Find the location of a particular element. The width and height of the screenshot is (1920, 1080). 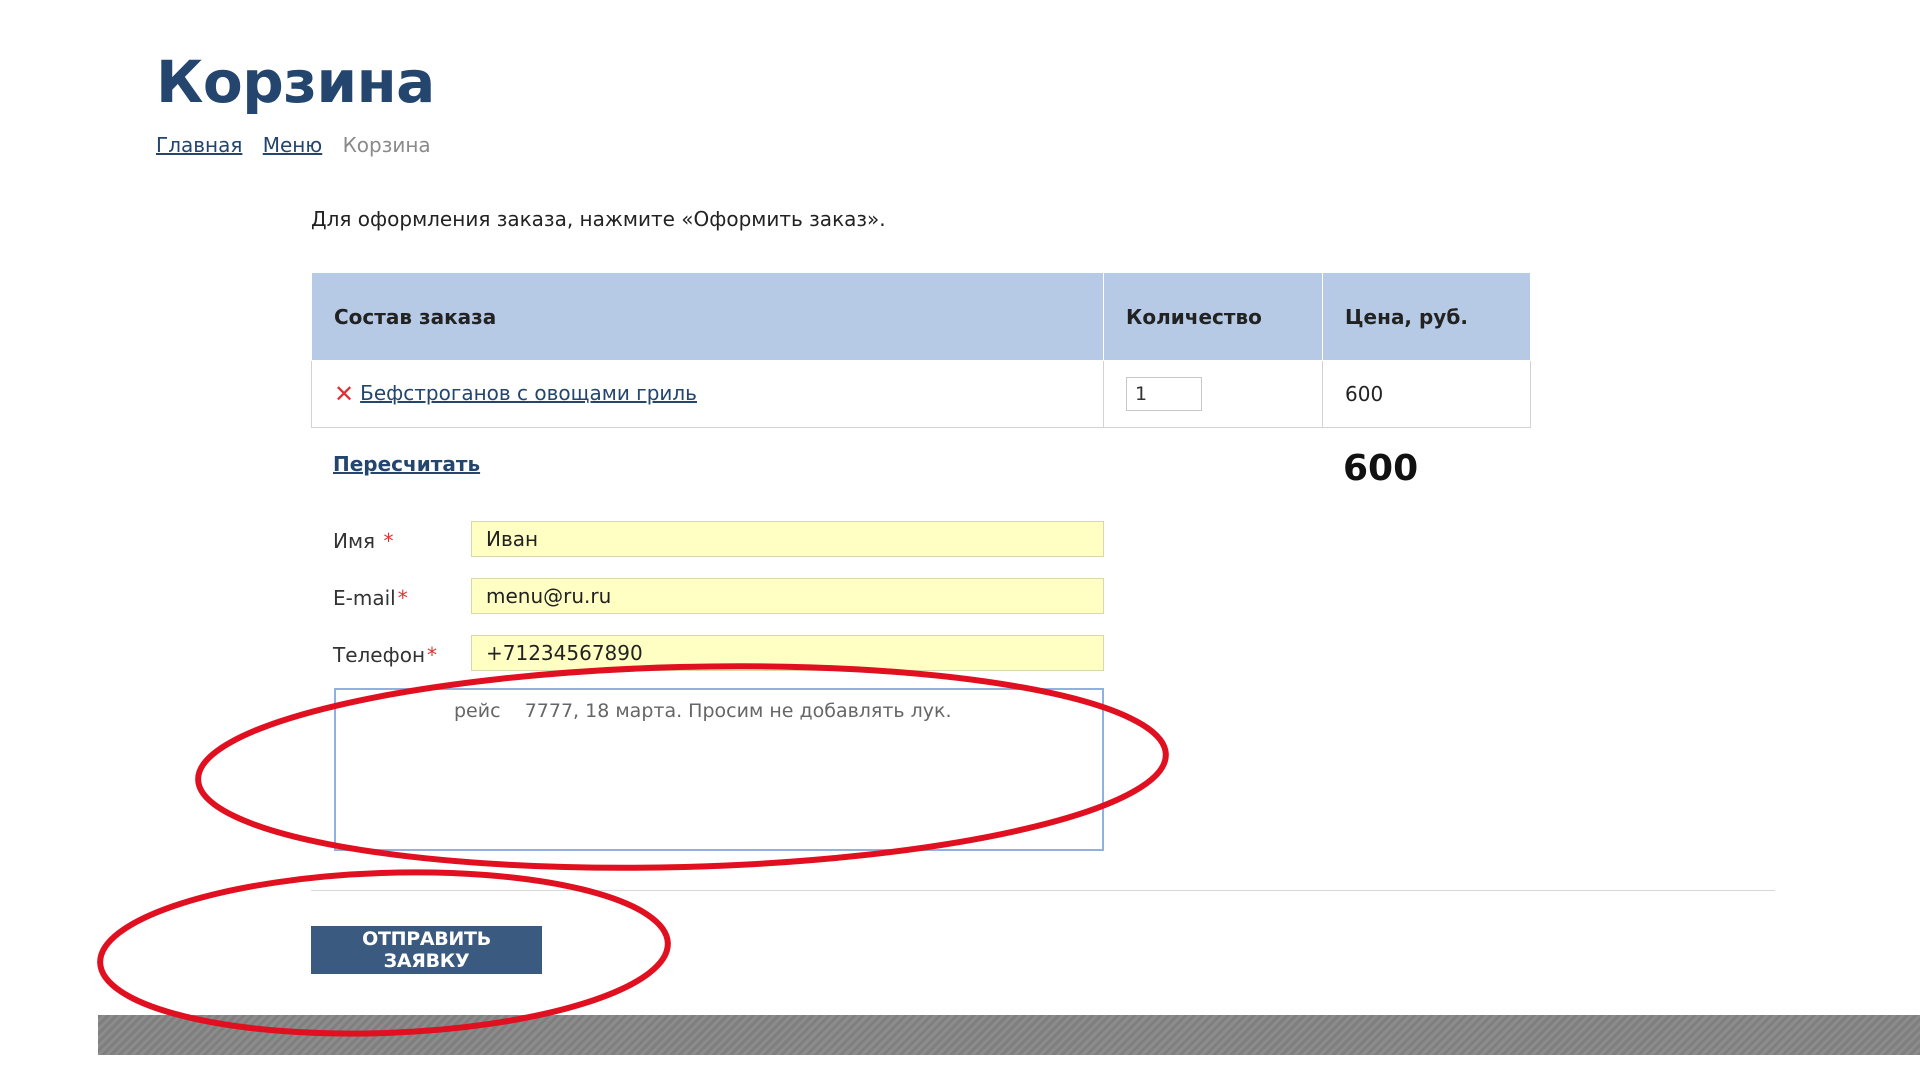

breadcrumb-current: Корзина is located at coordinates (386, 145).